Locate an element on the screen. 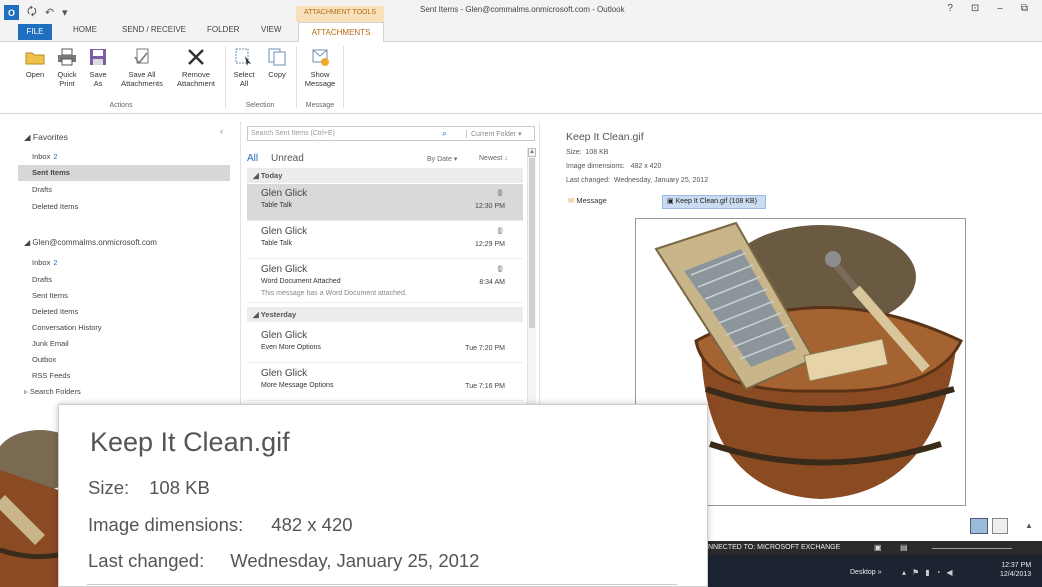 The height and width of the screenshot is (587, 1042). fav-folder-drafts: Drafts is located at coordinates (42, 189).